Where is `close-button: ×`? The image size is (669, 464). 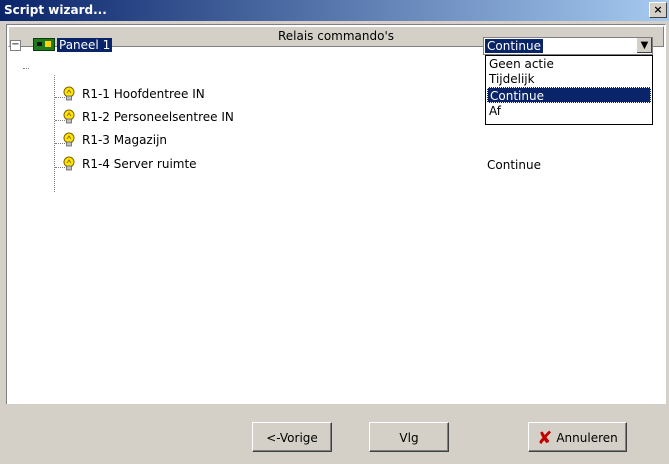 close-button: × is located at coordinates (658, 10).